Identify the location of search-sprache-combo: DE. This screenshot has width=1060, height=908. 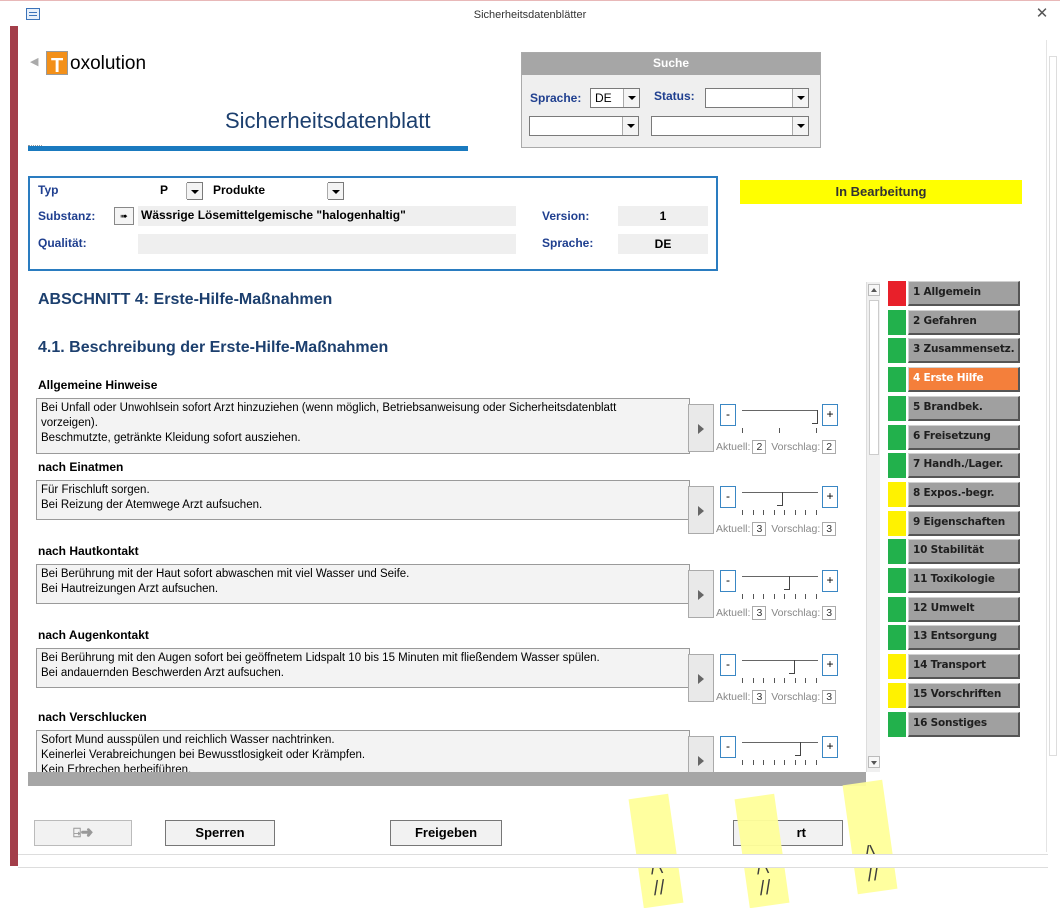
(615, 98).